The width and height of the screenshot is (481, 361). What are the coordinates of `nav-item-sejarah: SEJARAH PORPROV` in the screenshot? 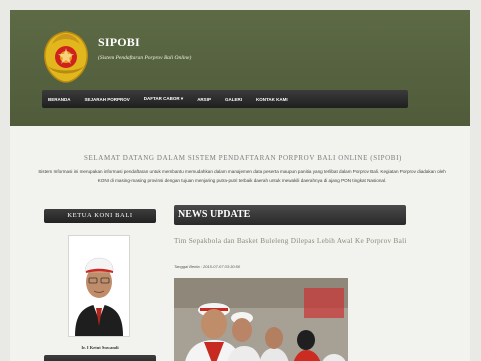 It's located at (107, 99).